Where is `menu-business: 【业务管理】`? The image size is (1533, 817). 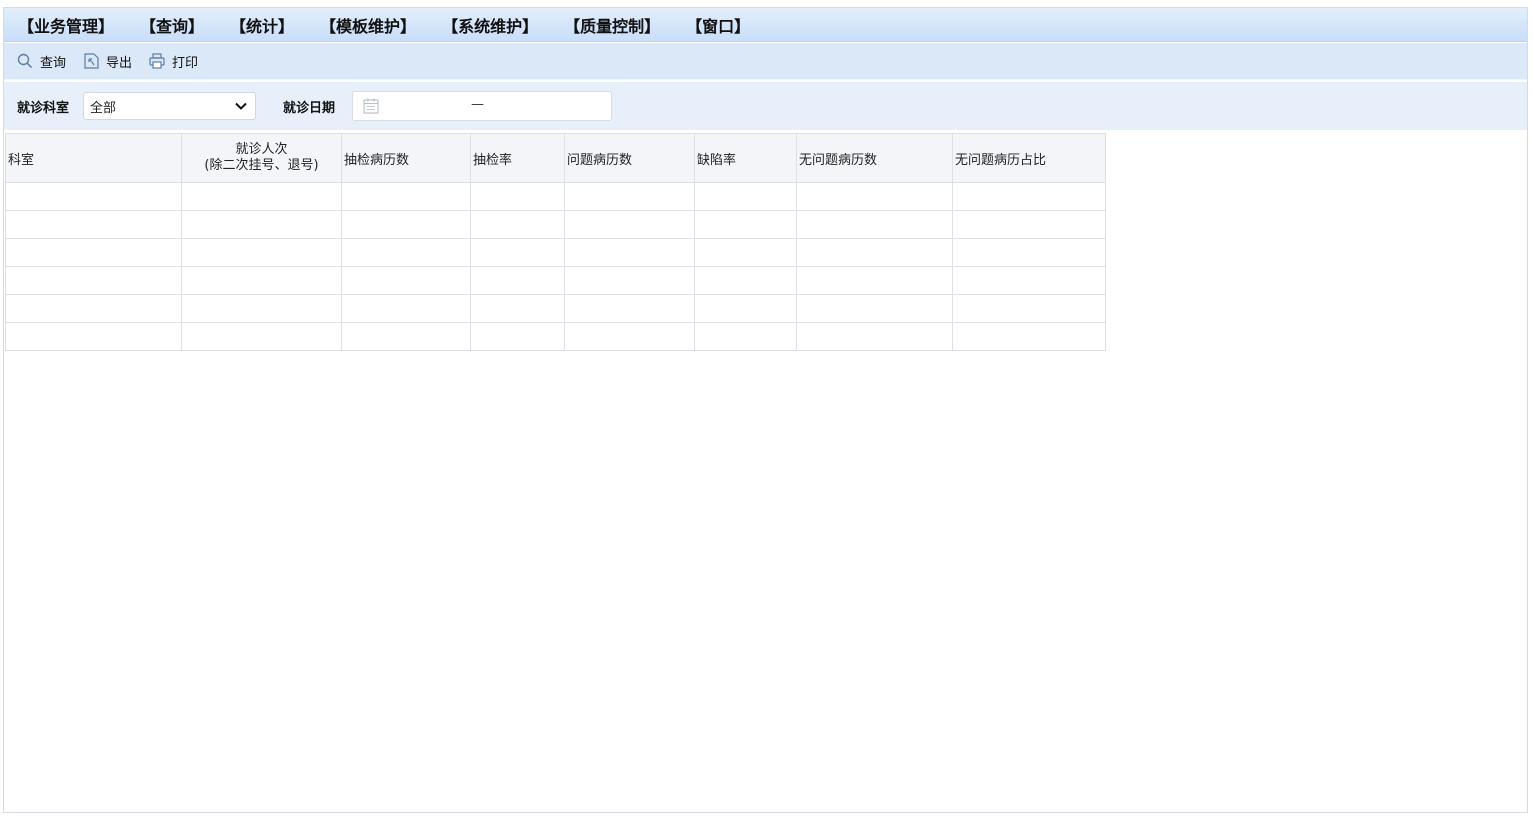
menu-business: 【业务管理】 is located at coordinates (66, 25).